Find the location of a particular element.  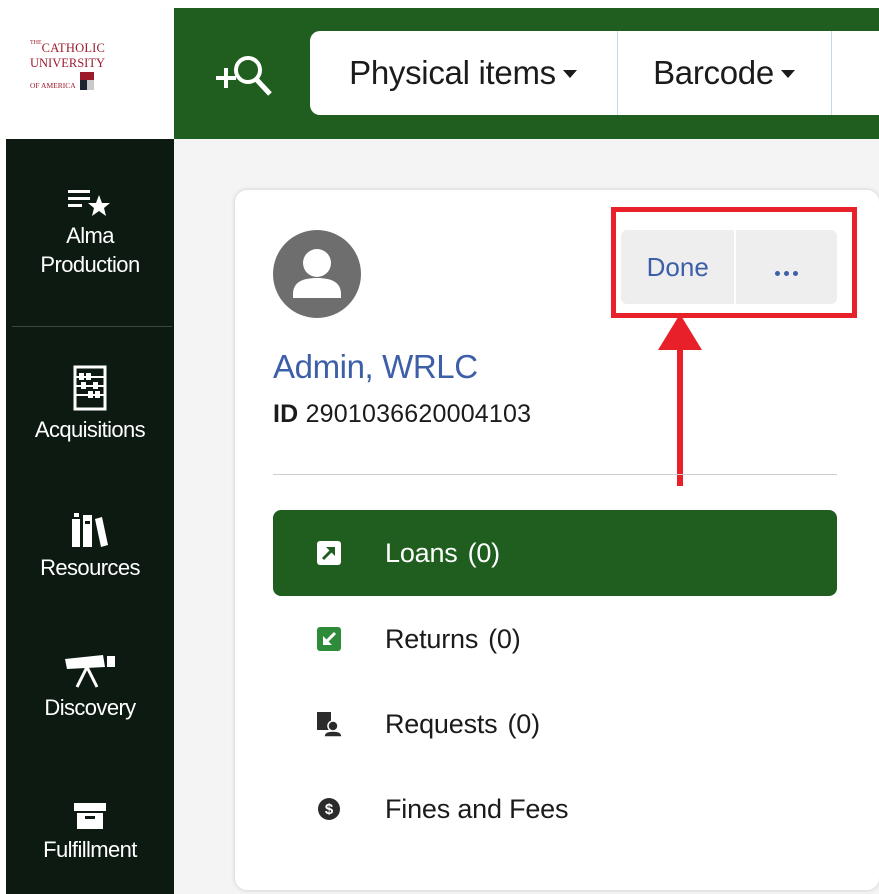

sidebar-item-label: Discovery is located at coordinates (90, 707).